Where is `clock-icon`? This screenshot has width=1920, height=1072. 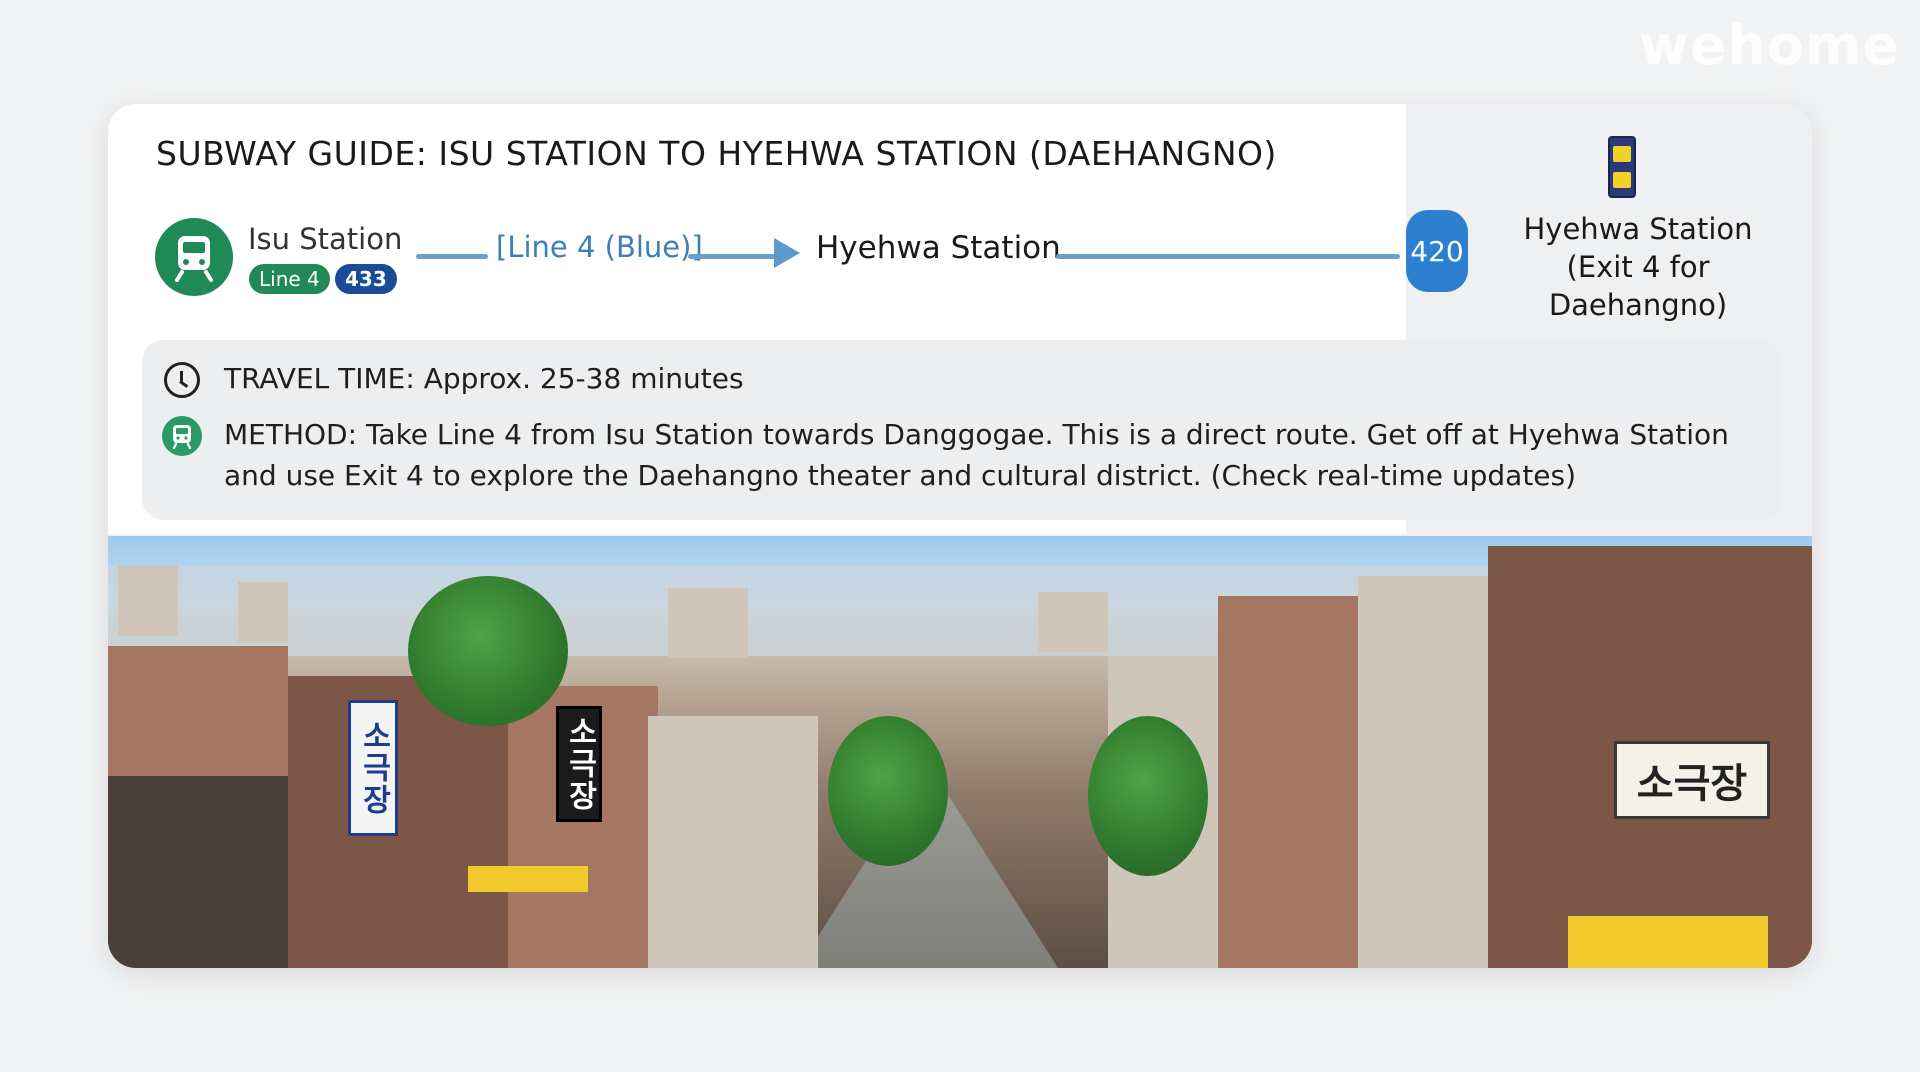
clock-icon is located at coordinates (182, 380).